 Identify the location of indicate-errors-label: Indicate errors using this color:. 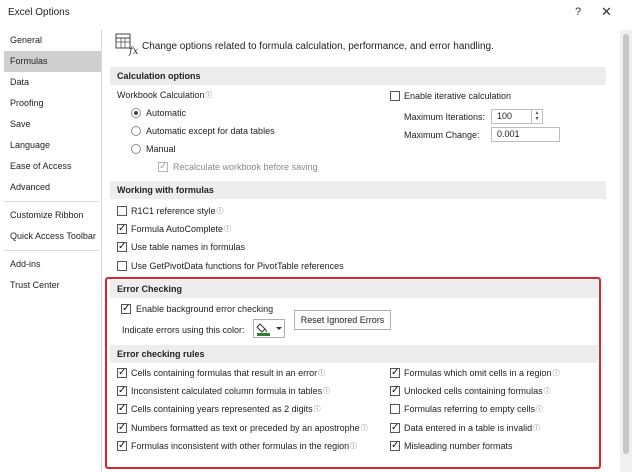
(183, 330).